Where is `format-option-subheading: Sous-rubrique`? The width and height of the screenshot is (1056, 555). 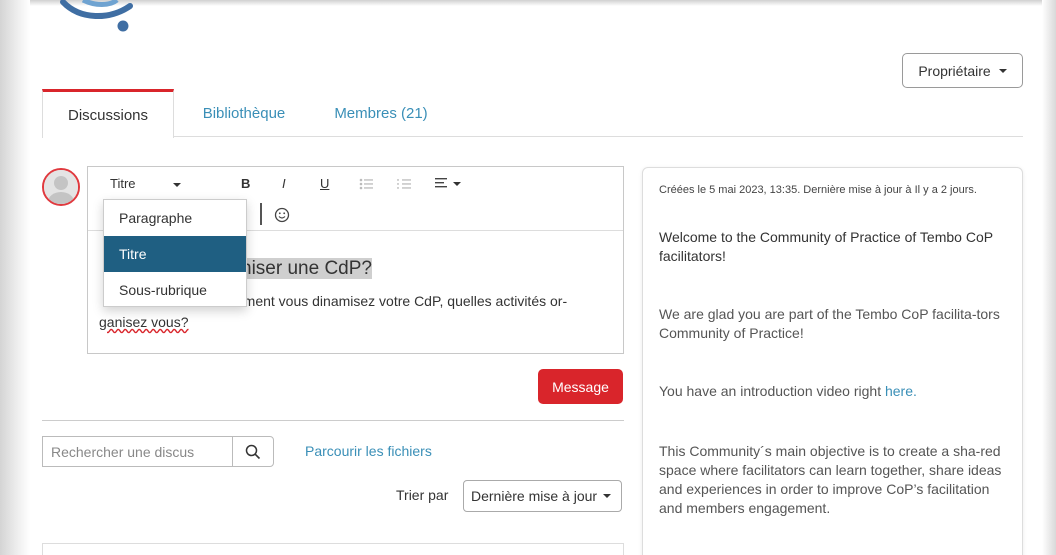 format-option-subheading: Sous-rubrique is located at coordinates (175, 290).